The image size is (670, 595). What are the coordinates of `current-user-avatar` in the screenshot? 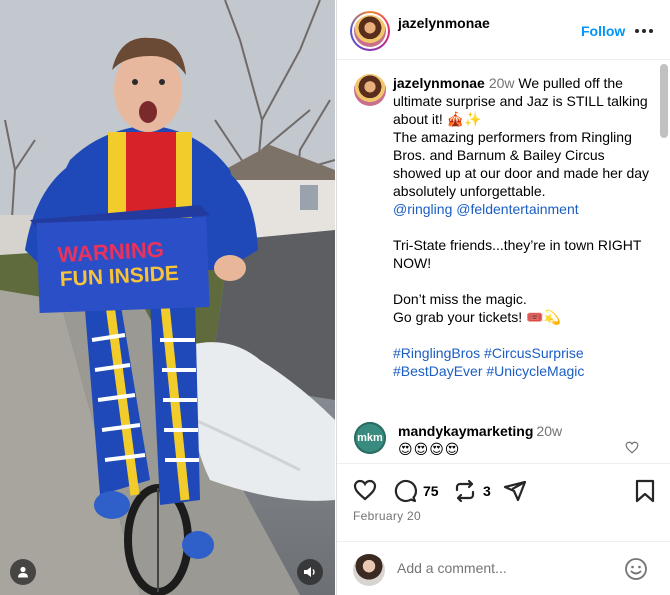 It's located at (369, 570).